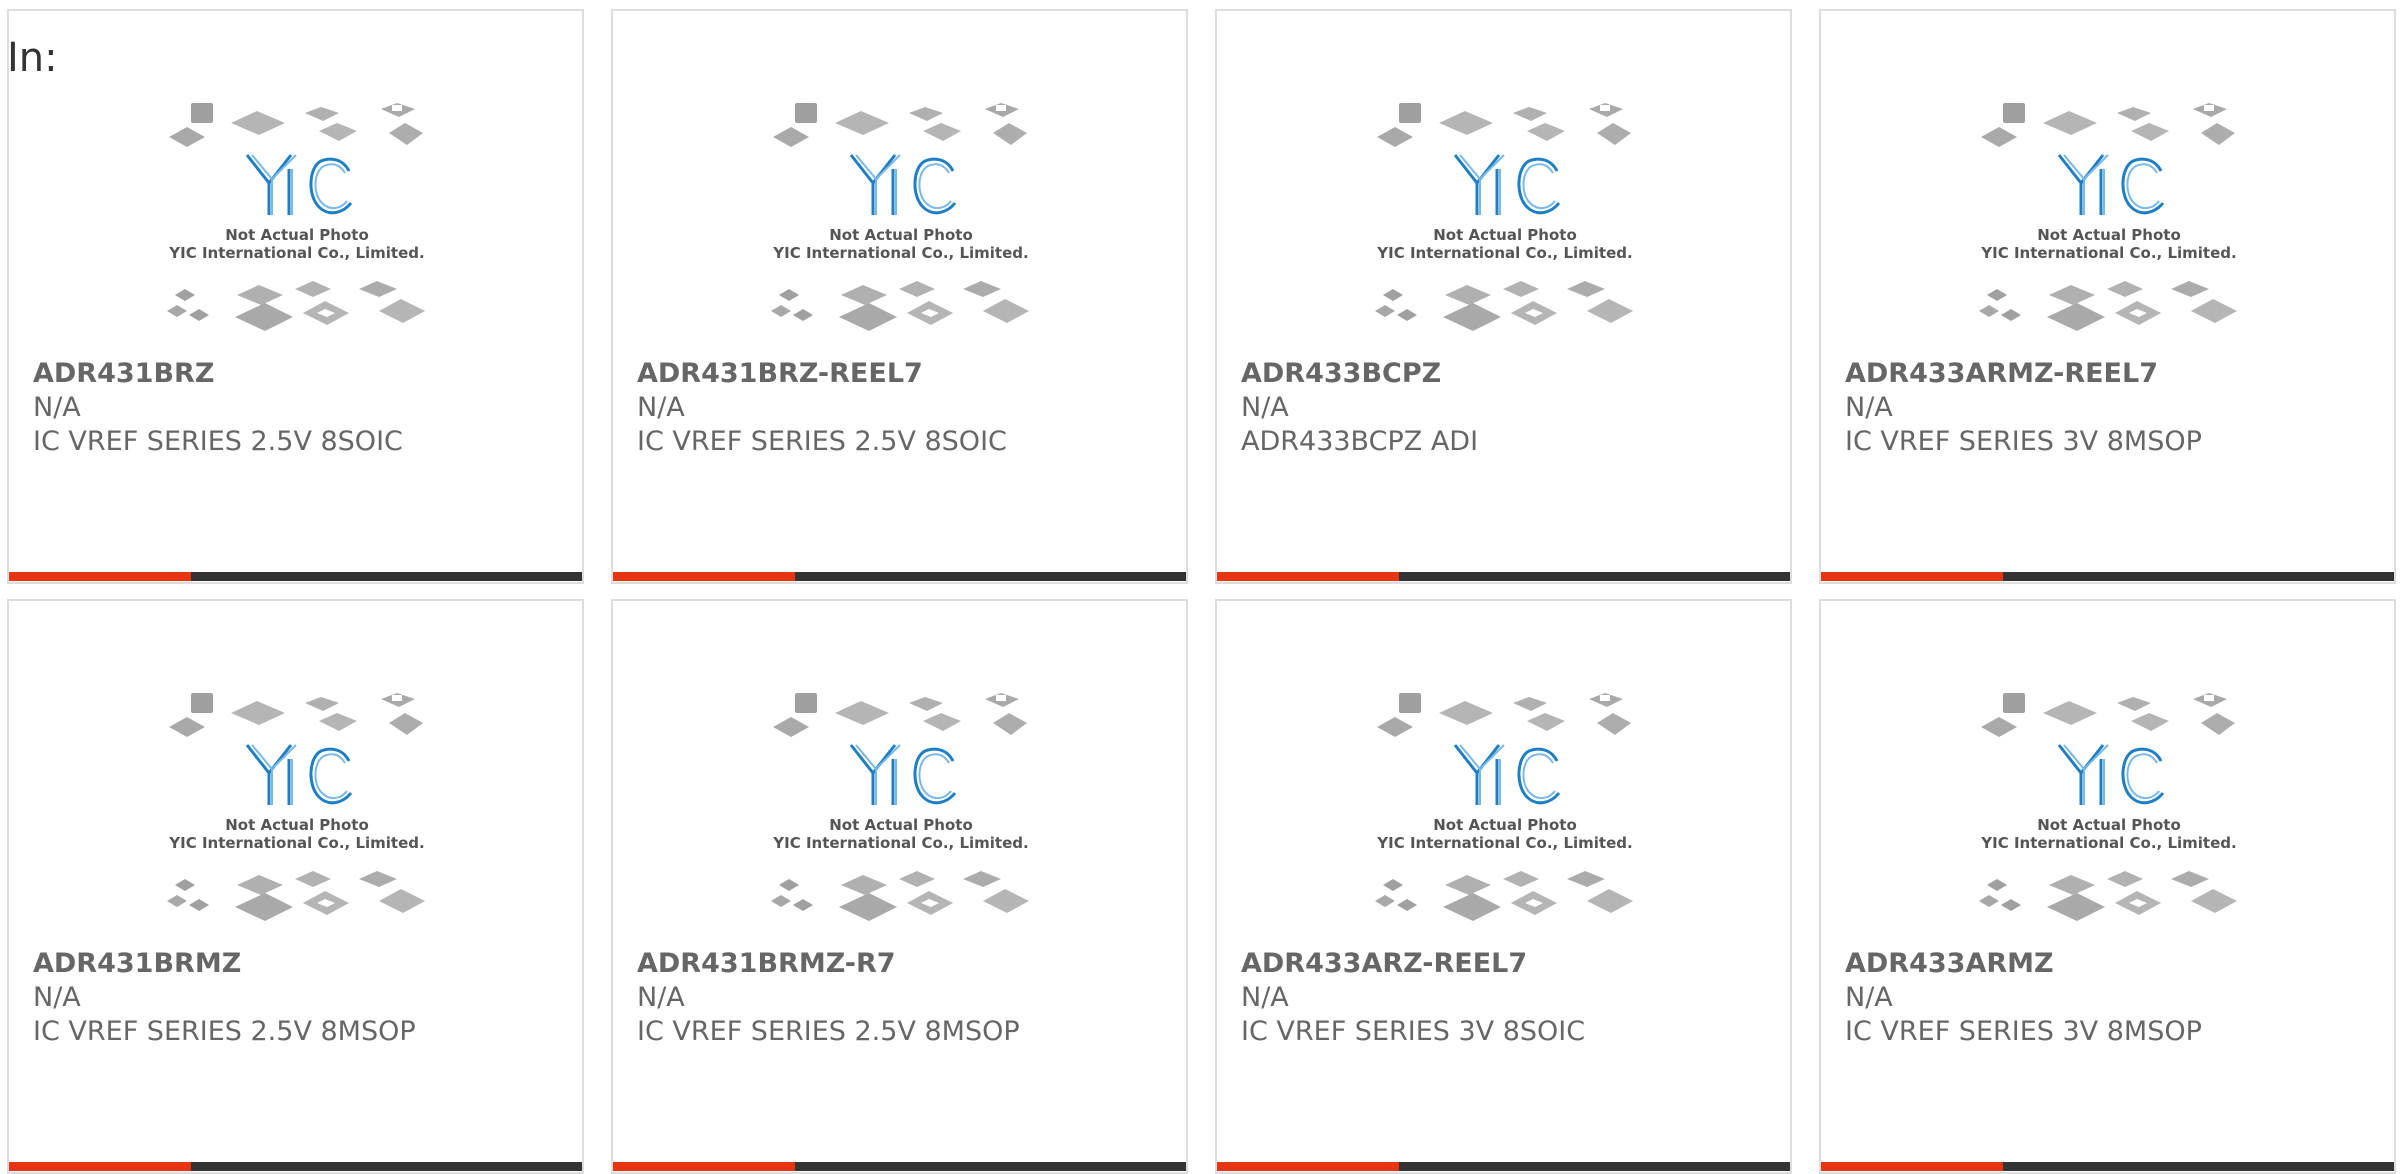  Describe the element at coordinates (1360, 441) in the screenshot. I see `product-description: ADR433BCPZ ADI` at that location.